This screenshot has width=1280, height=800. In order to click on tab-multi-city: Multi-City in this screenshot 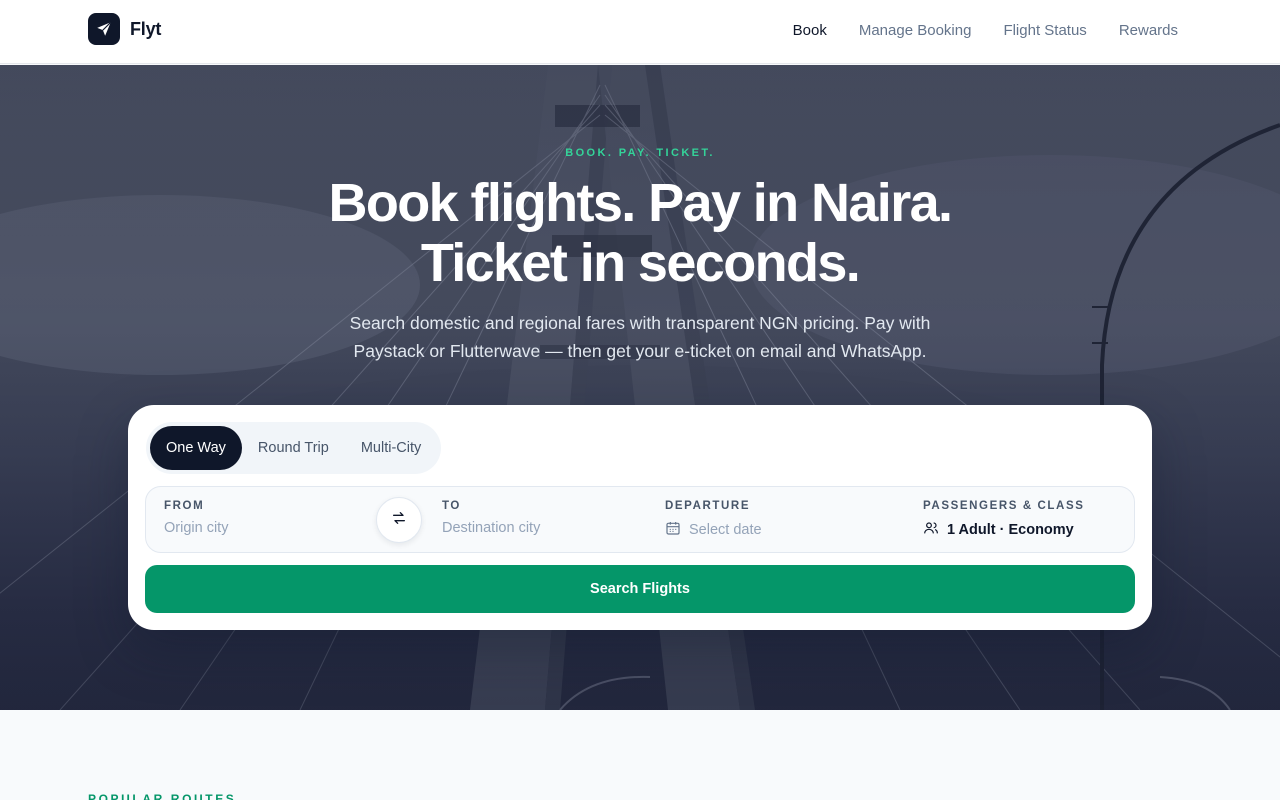, I will do `click(391, 448)`.